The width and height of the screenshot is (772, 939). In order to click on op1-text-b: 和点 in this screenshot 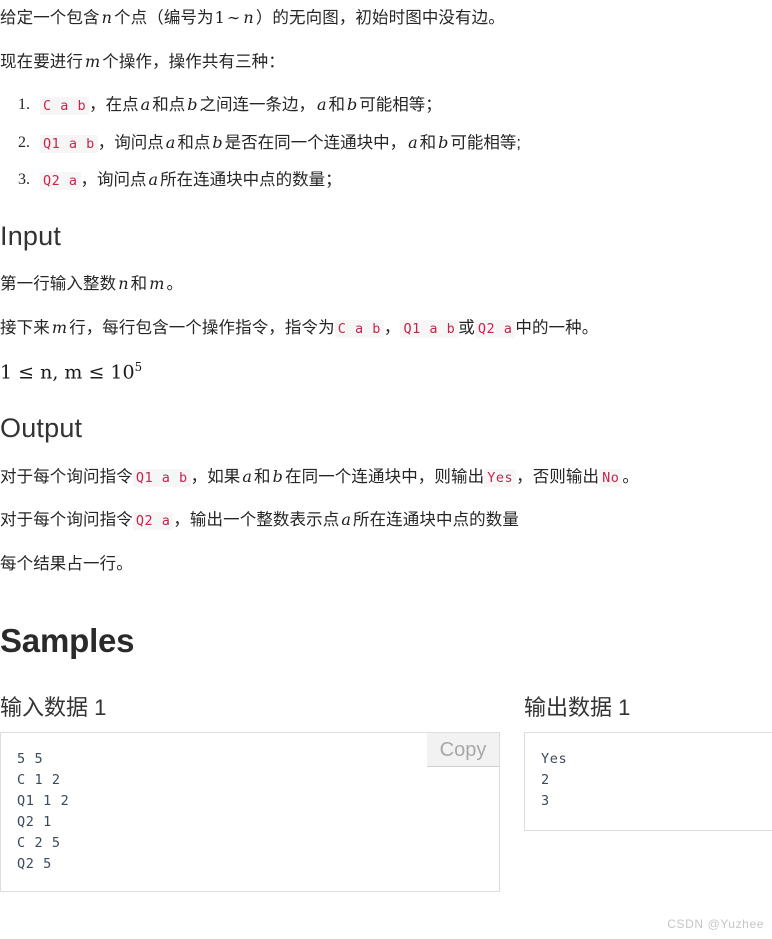, I will do `click(169, 105)`.